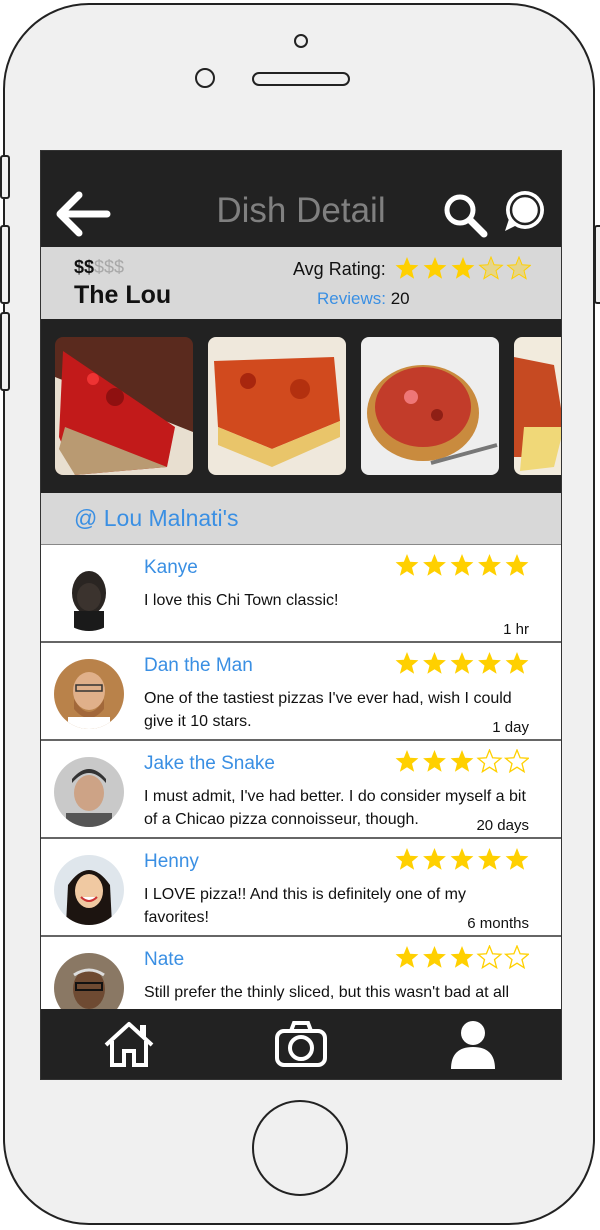 This screenshot has height=1230, width=600. Describe the element at coordinates (82, 214) in the screenshot. I see `arrow-left-icon` at that location.